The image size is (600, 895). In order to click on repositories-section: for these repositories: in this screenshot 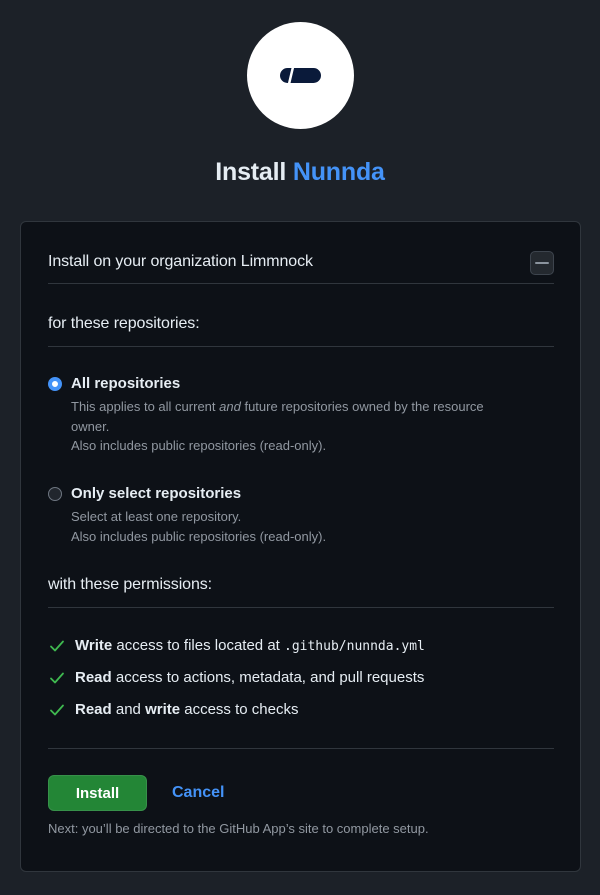, I will do `click(301, 315)`.